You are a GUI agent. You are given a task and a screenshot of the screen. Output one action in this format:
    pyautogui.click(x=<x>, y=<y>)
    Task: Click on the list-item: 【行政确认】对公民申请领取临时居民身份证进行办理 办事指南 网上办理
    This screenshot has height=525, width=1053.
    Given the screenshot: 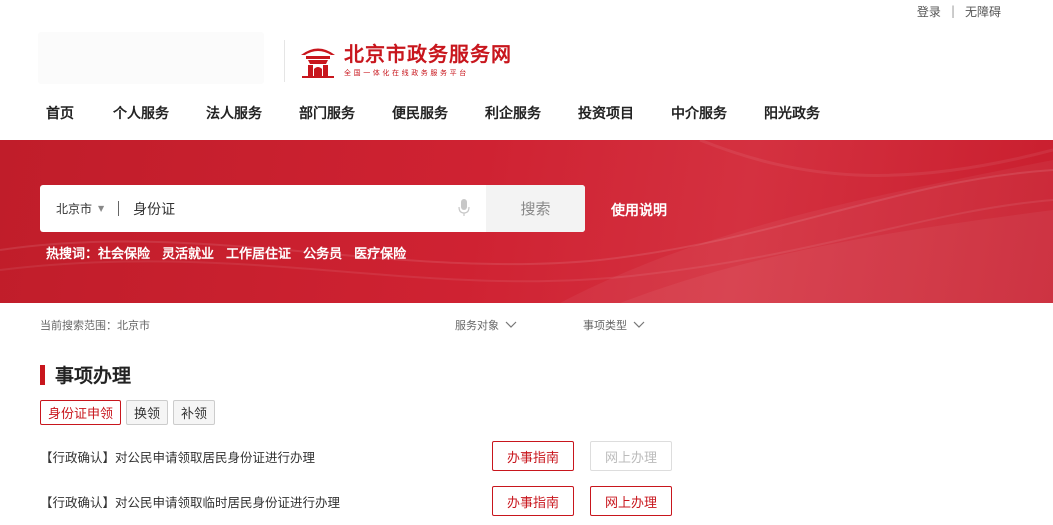 What is the action you would take?
    pyautogui.click(x=360, y=501)
    